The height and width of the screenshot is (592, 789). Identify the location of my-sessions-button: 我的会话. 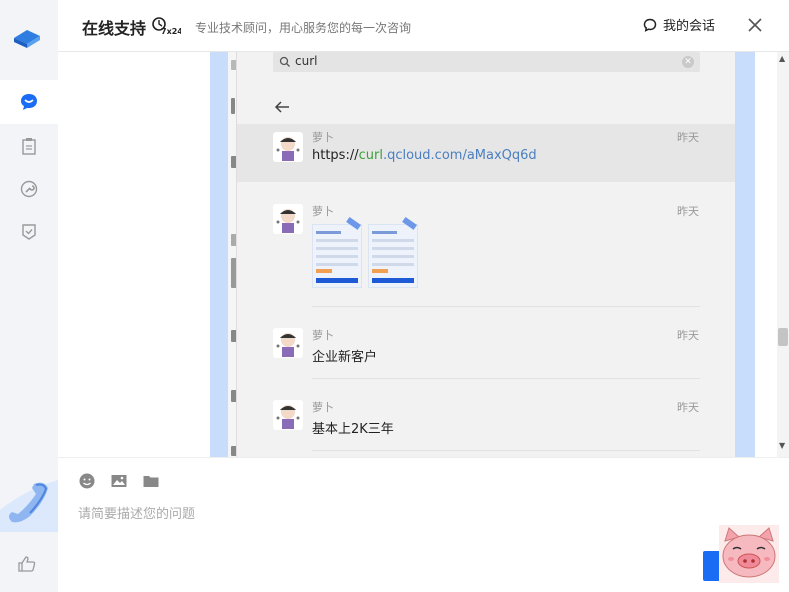
(679, 24).